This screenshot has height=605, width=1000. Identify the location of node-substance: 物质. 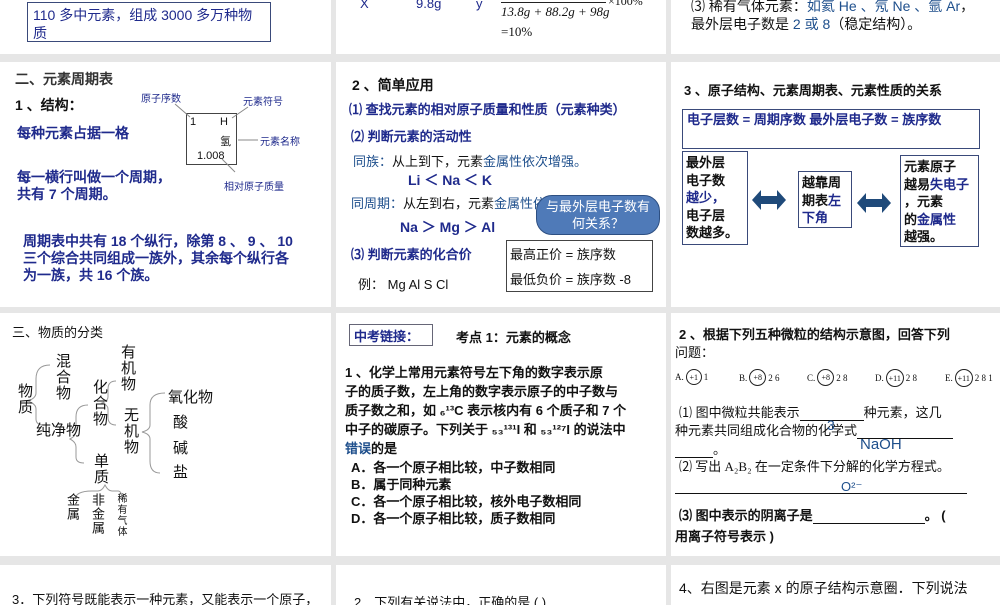
(24, 399).